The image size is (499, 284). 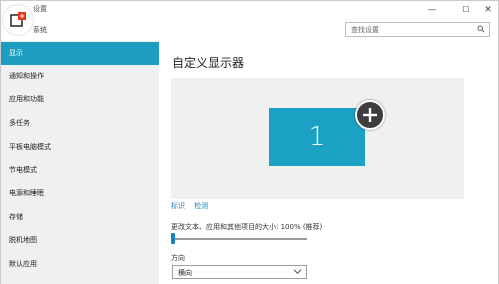 I want to click on sidebar-item-label: 多任务, so click(x=19, y=123).